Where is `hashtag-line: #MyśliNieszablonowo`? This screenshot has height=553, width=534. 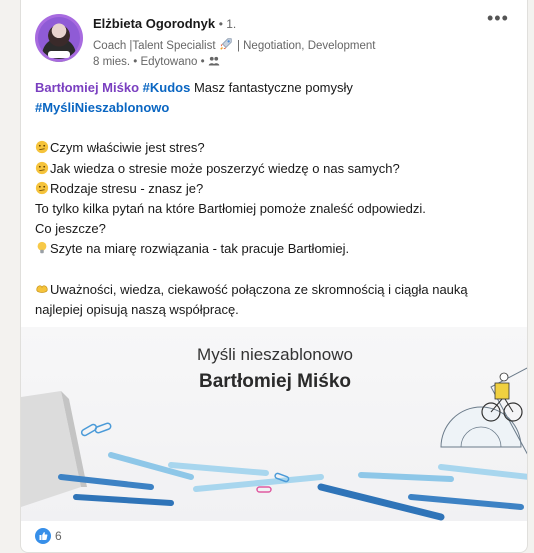 hashtag-line: #MyśliNieszablonowo is located at coordinates (276, 108).